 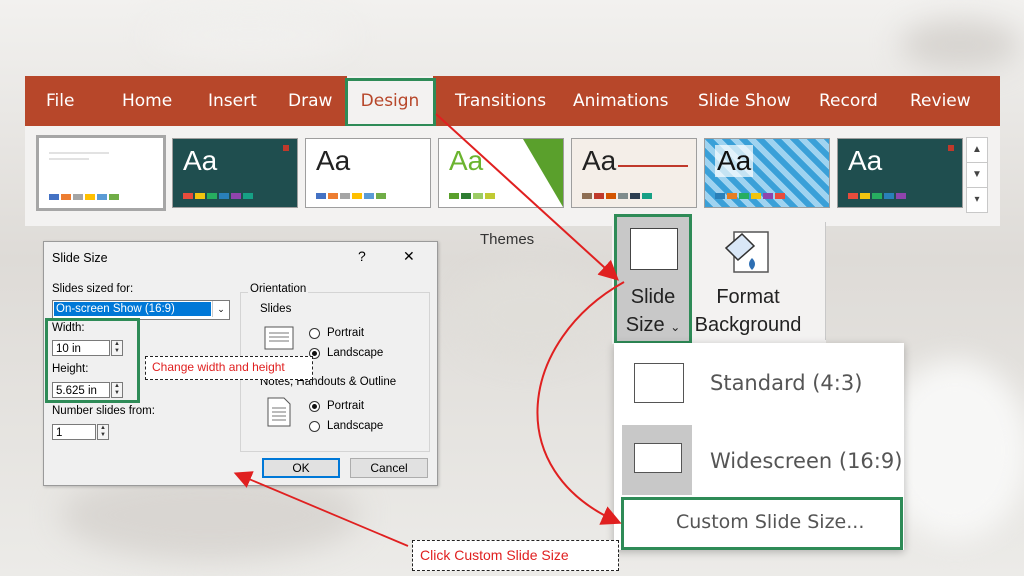 What do you see at coordinates (321, 509) in the screenshot?
I see `arrow-custom-to-dialog` at bounding box center [321, 509].